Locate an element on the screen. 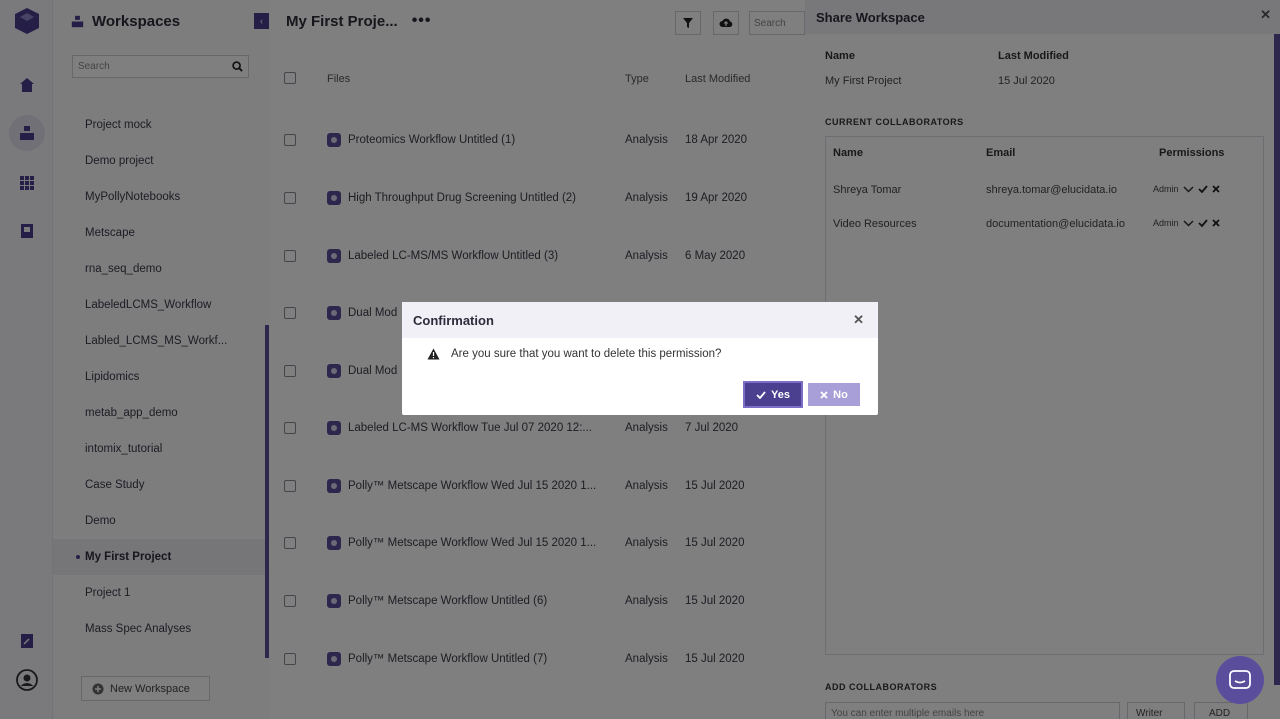 Image resolution: width=1280 pixels, height=719 pixels. yes-button: Yes is located at coordinates (773, 394).